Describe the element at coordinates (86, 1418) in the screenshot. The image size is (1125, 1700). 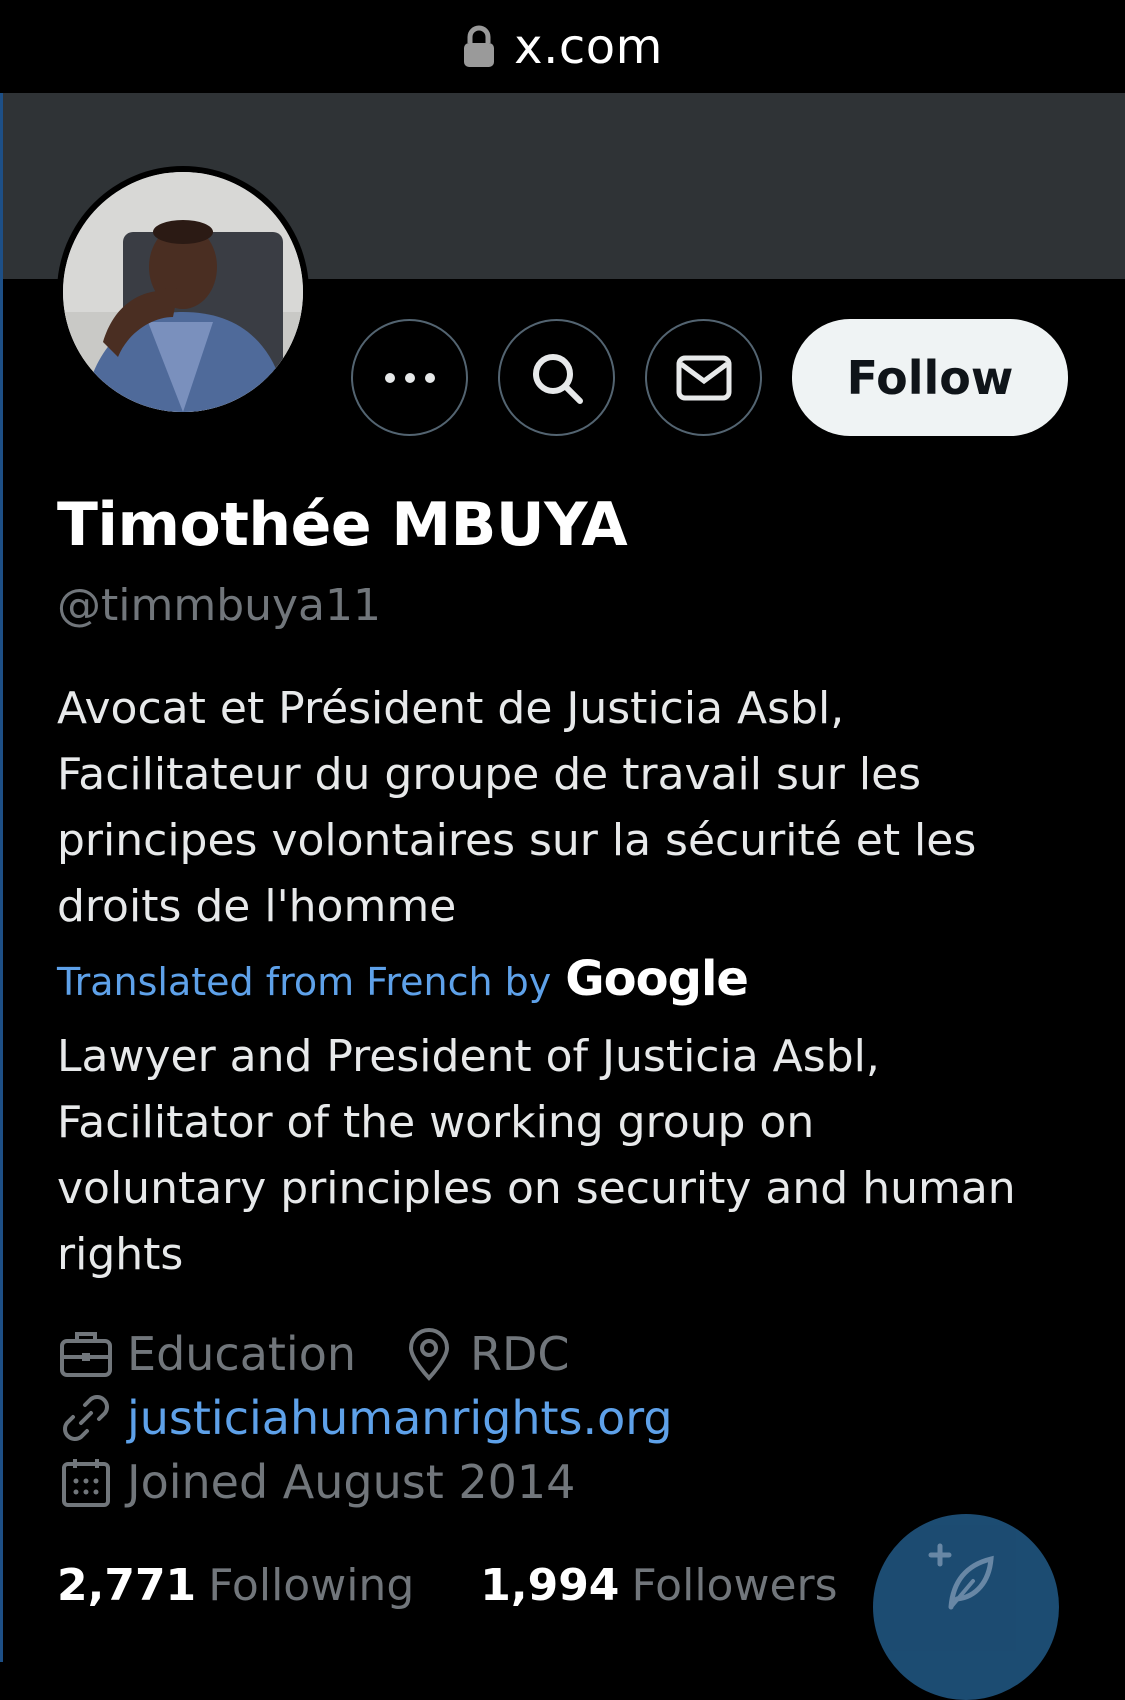
I see `link-icon` at that location.